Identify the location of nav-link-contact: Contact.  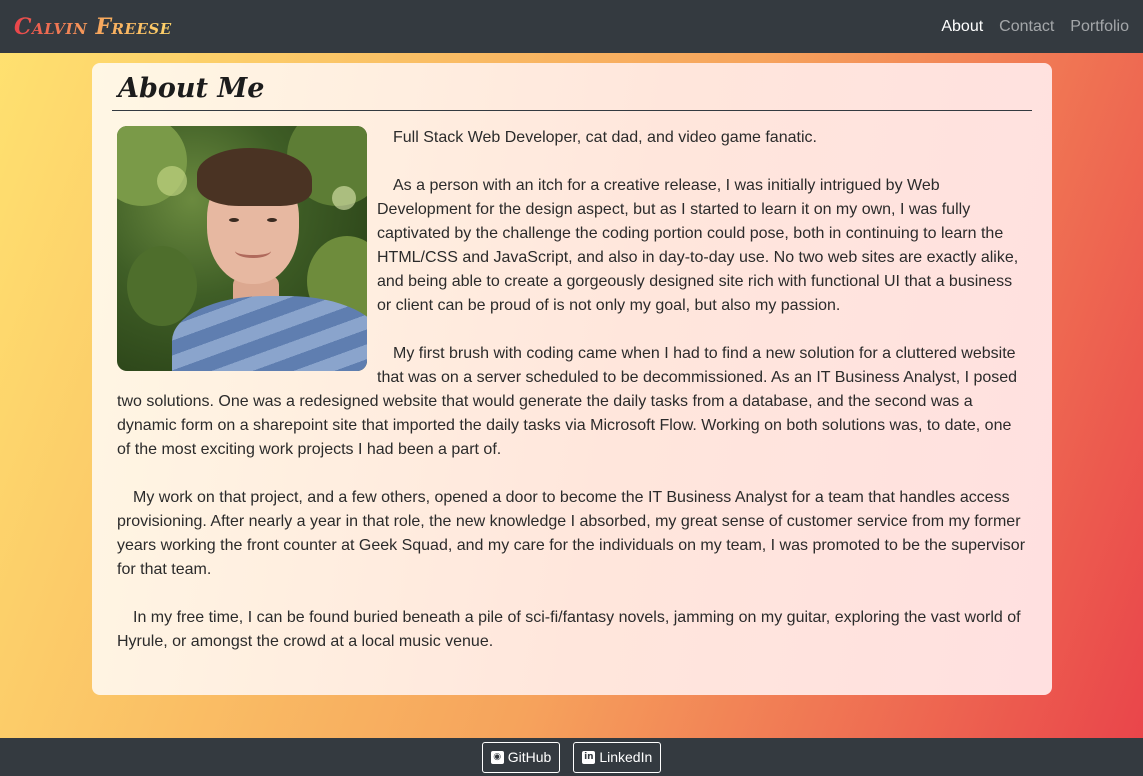
(1026, 27).